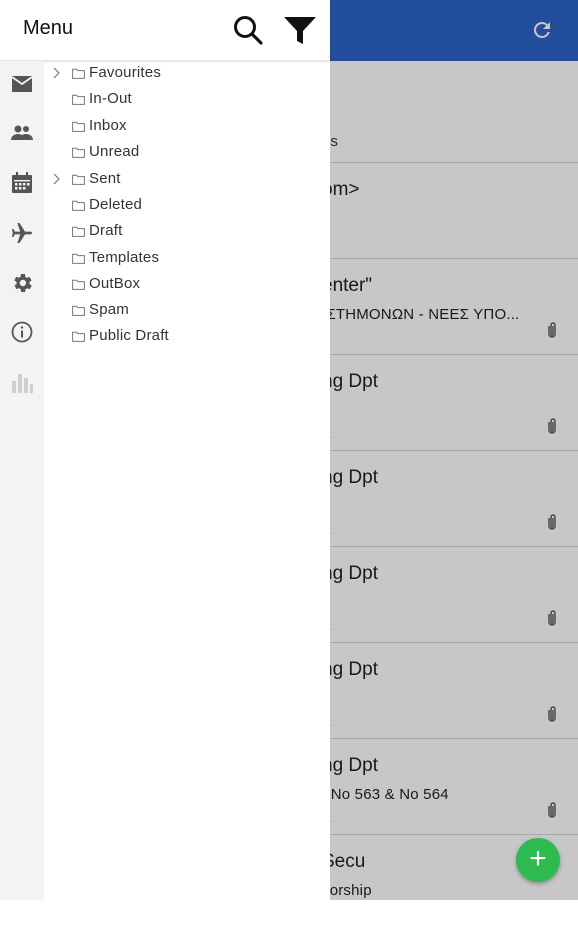  What do you see at coordinates (116, 204) in the screenshot?
I see `folder-label: Deleted` at bounding box center [116, 204].